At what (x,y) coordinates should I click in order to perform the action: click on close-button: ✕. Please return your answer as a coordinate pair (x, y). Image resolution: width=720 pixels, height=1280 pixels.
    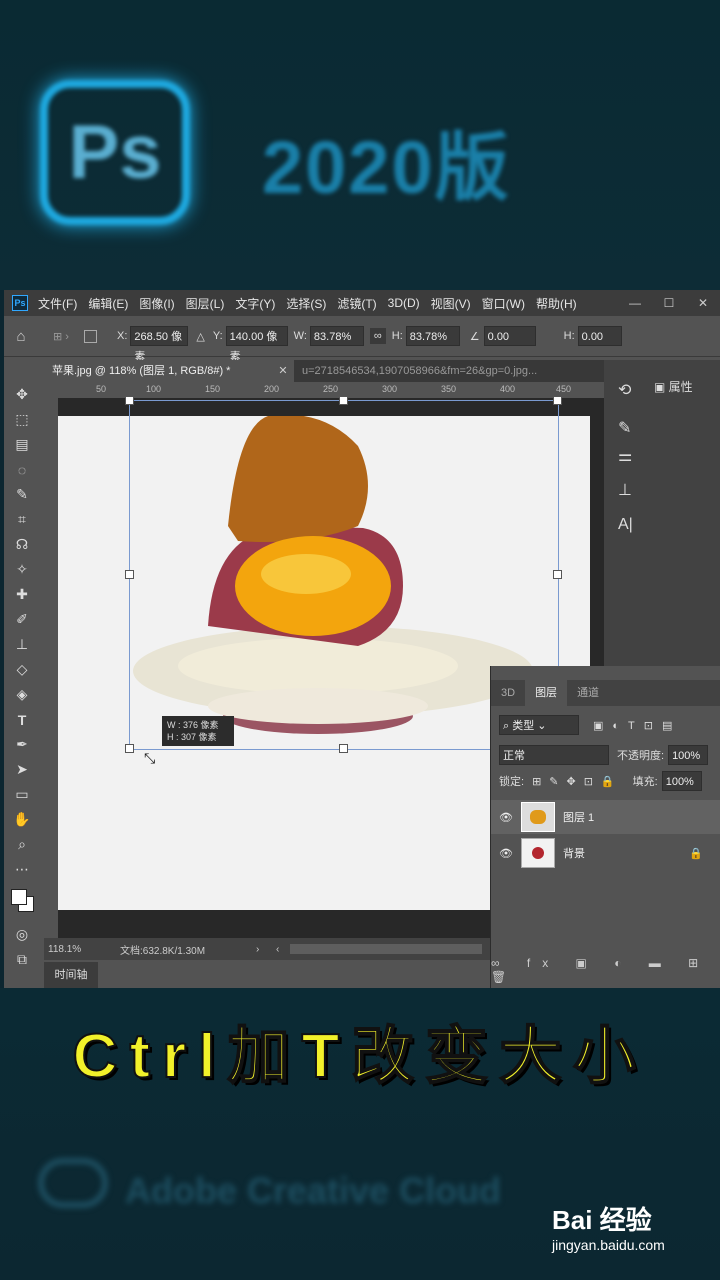
    Looking at the image, I should click on (703, 303).